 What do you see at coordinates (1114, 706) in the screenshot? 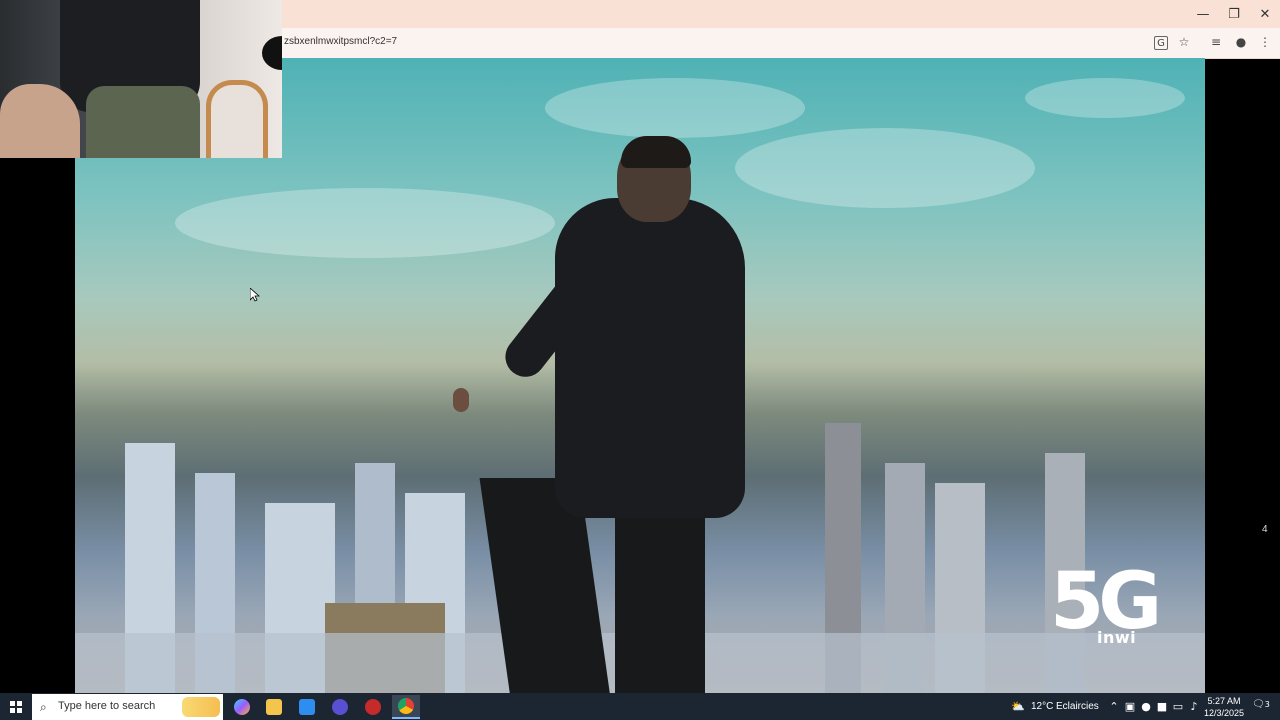
I see `chevron-up-icon: ⌃` at bounding box center [1114, 706].